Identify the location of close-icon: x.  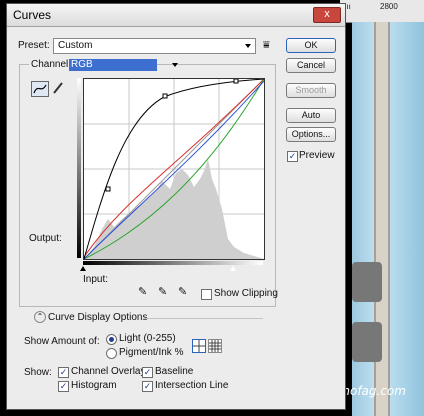
(327, 14).